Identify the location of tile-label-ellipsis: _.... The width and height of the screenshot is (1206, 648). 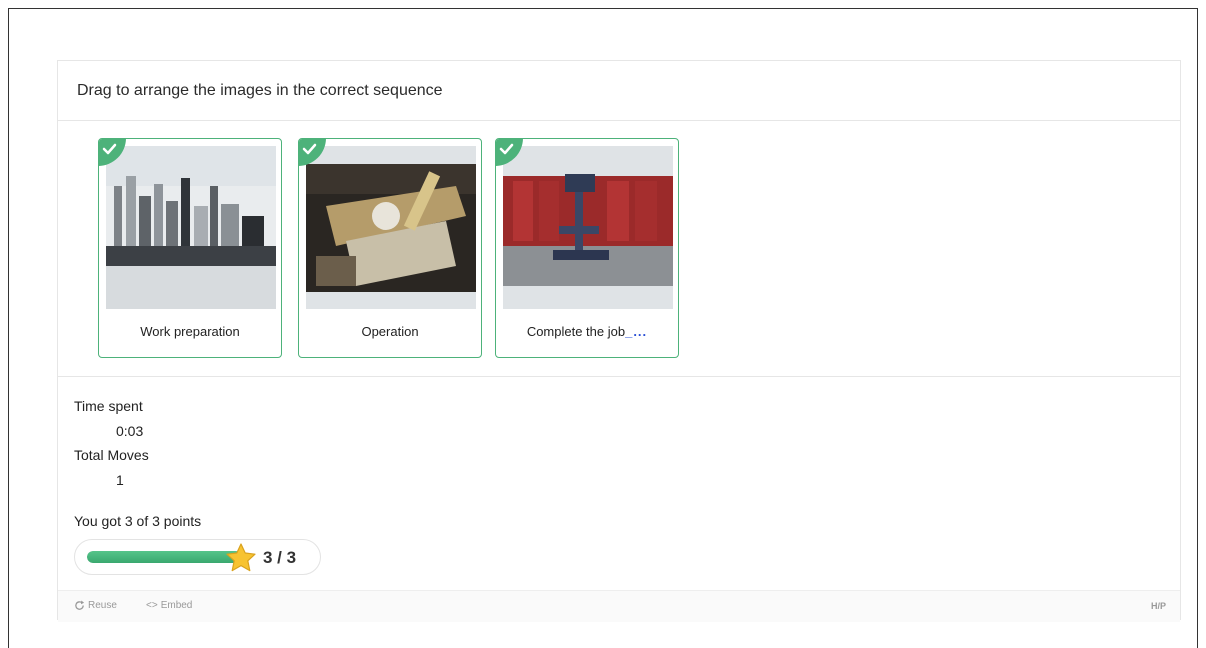
(636, 331).